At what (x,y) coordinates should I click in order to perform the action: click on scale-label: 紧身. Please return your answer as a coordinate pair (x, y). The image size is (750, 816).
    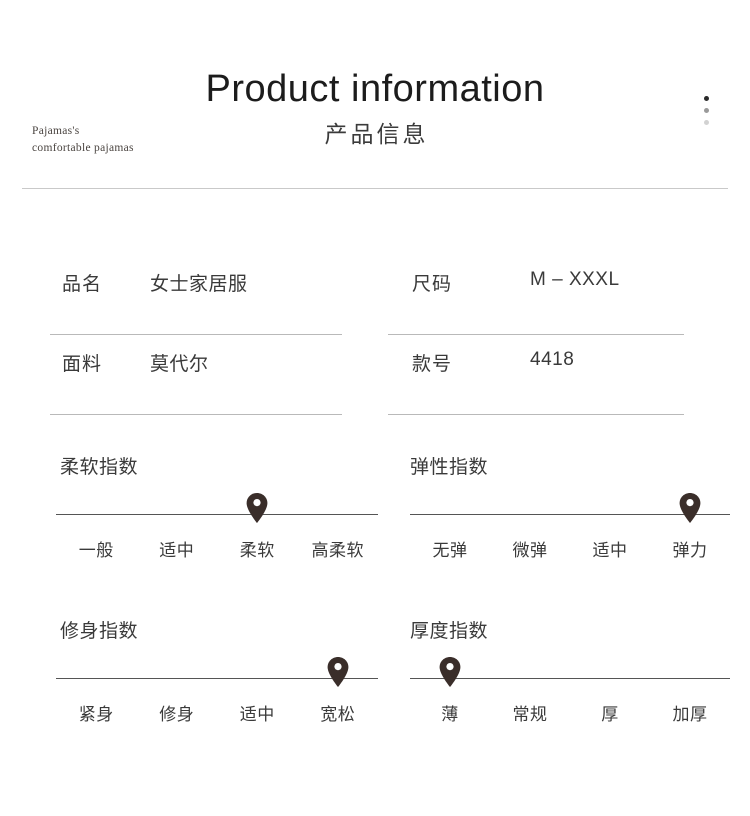
    Looking at the image, I should click on (96, 714).